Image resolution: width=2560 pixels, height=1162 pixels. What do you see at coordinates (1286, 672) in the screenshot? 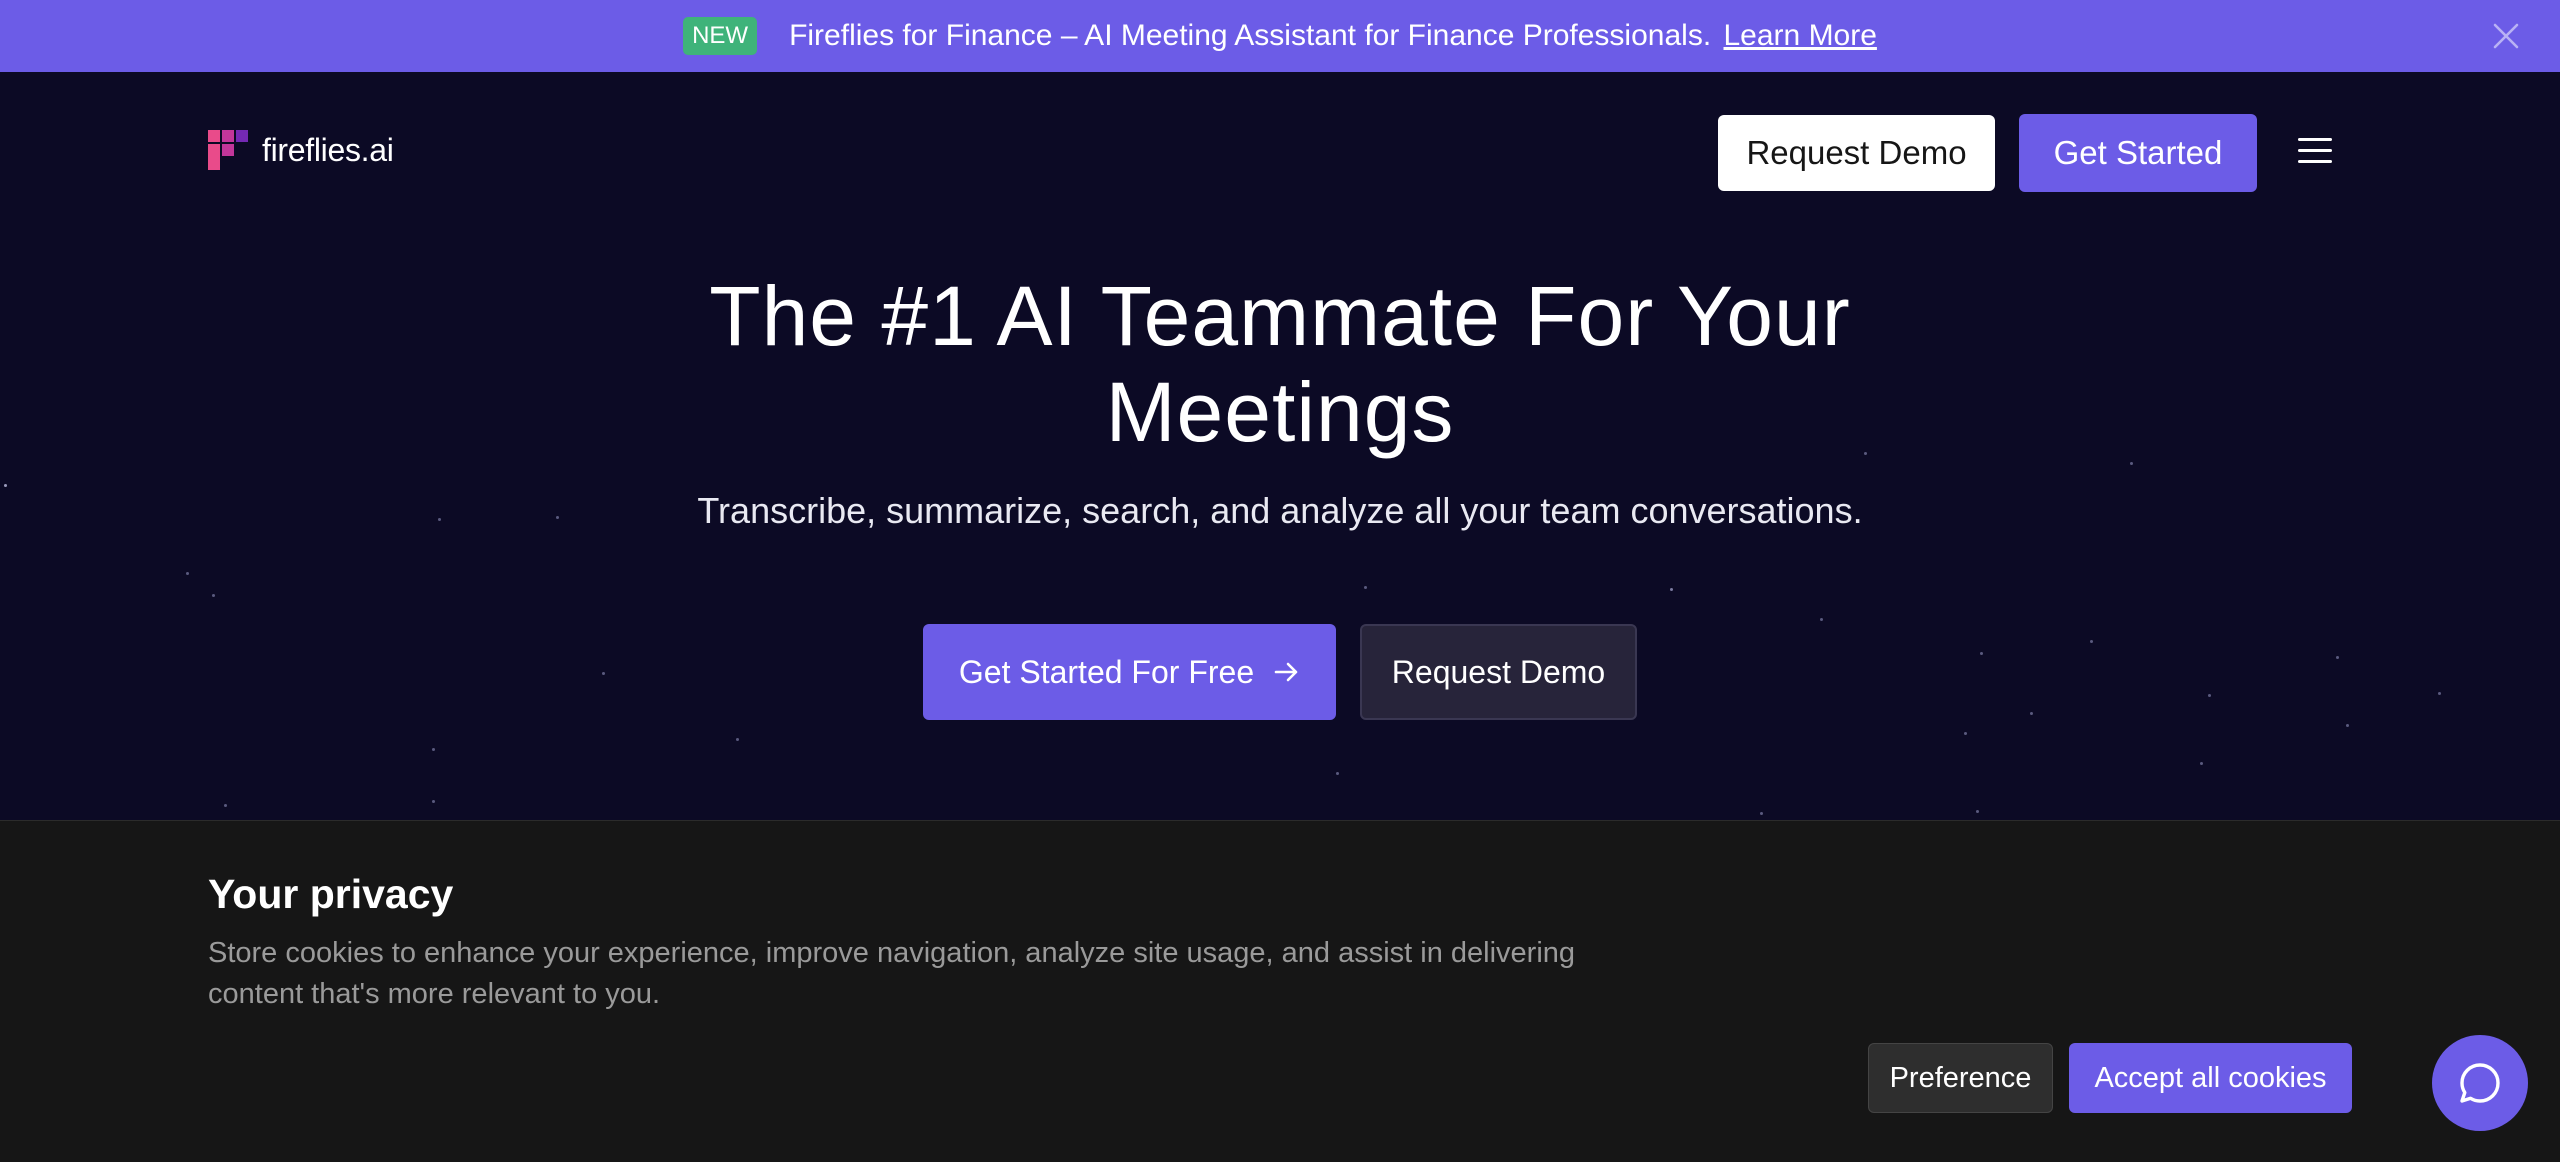
I see `arrow-right-icon` at bounding box center [1286, 672].